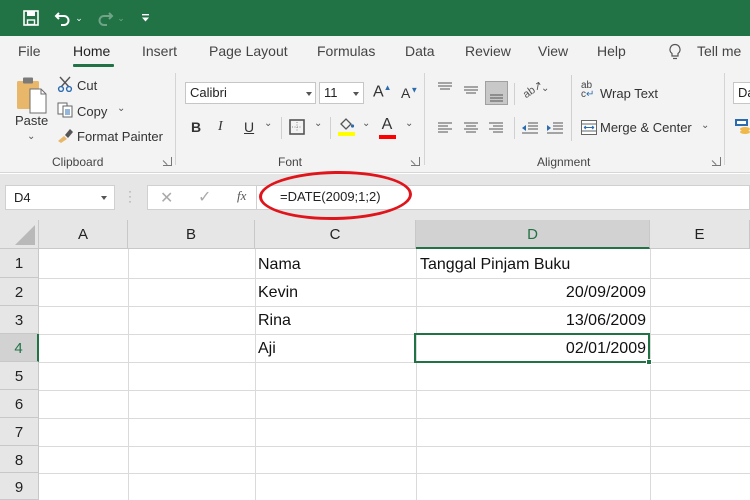 The height and width of the screenshot is (500, 750). I want to click on number-format-value: Da, so click(744, 92).